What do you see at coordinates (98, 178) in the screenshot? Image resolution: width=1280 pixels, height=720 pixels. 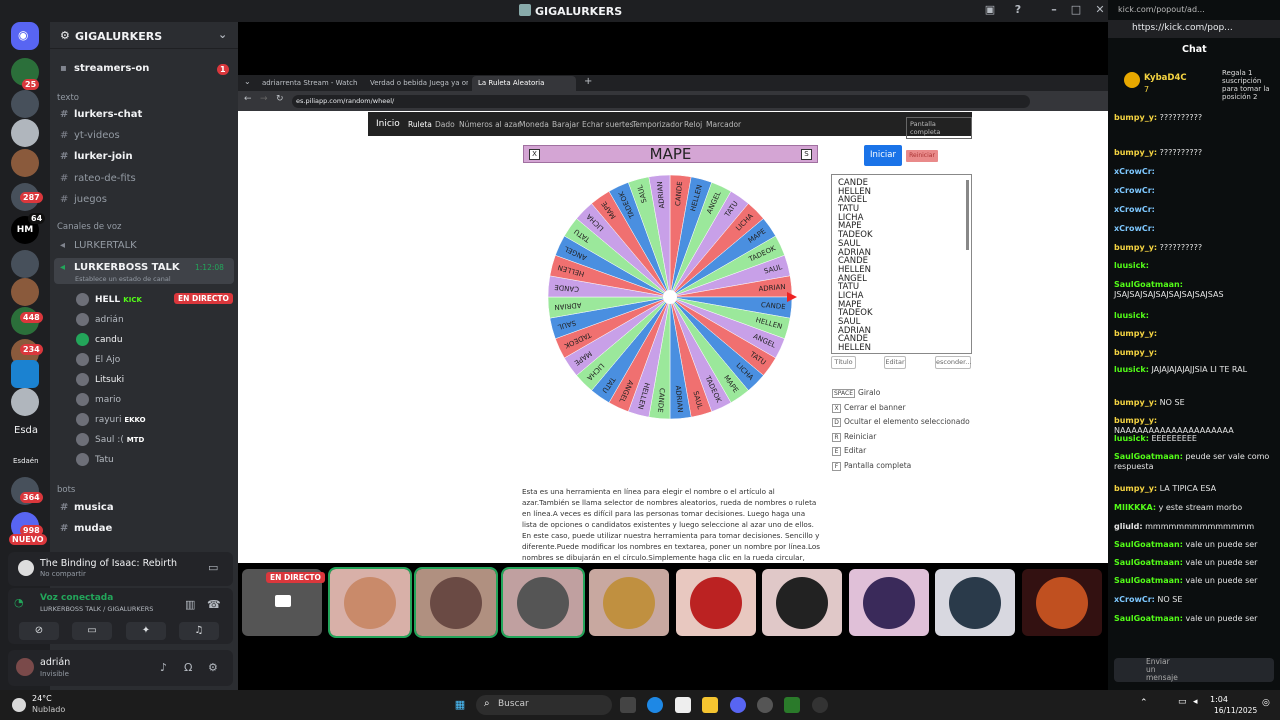 I see `channel-rateo-de-fits: # rateo-de-fits` at bounding box center [98, 178].